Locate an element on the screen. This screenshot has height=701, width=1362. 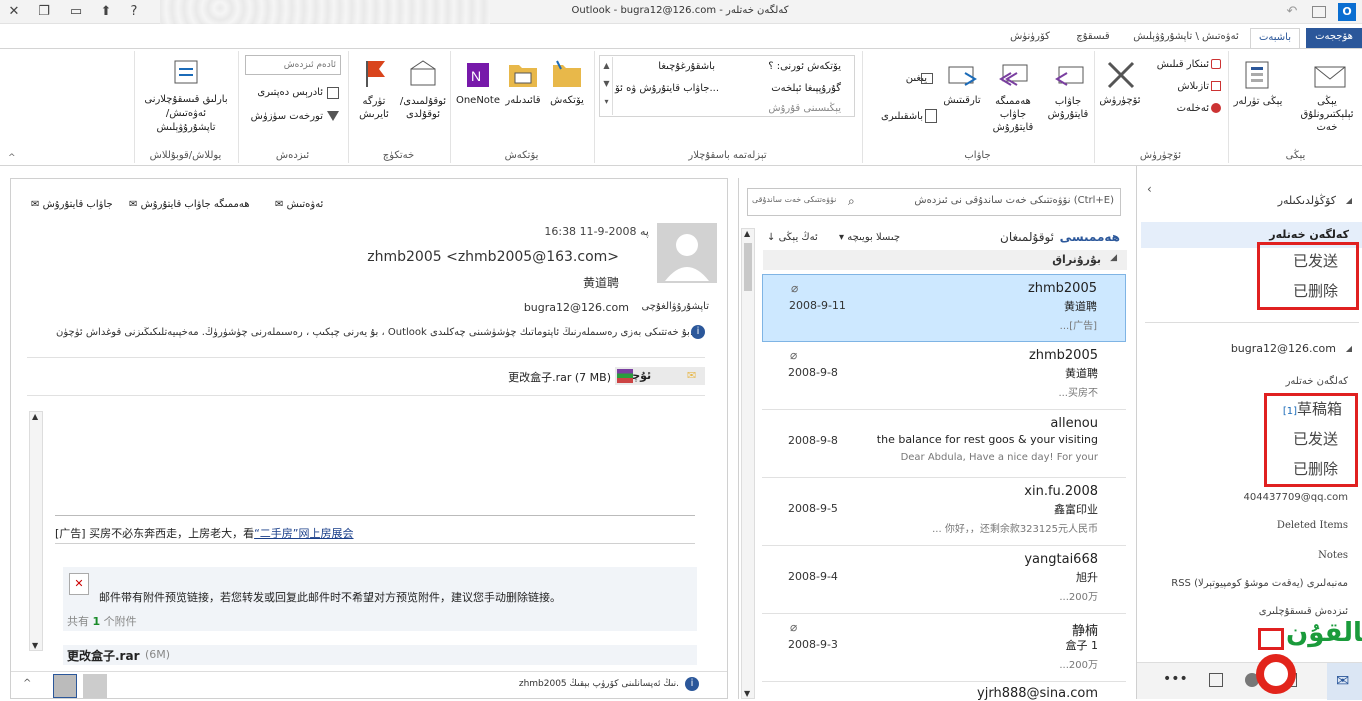
move-button: يۆتكەش is located at coordinates (567, 100).